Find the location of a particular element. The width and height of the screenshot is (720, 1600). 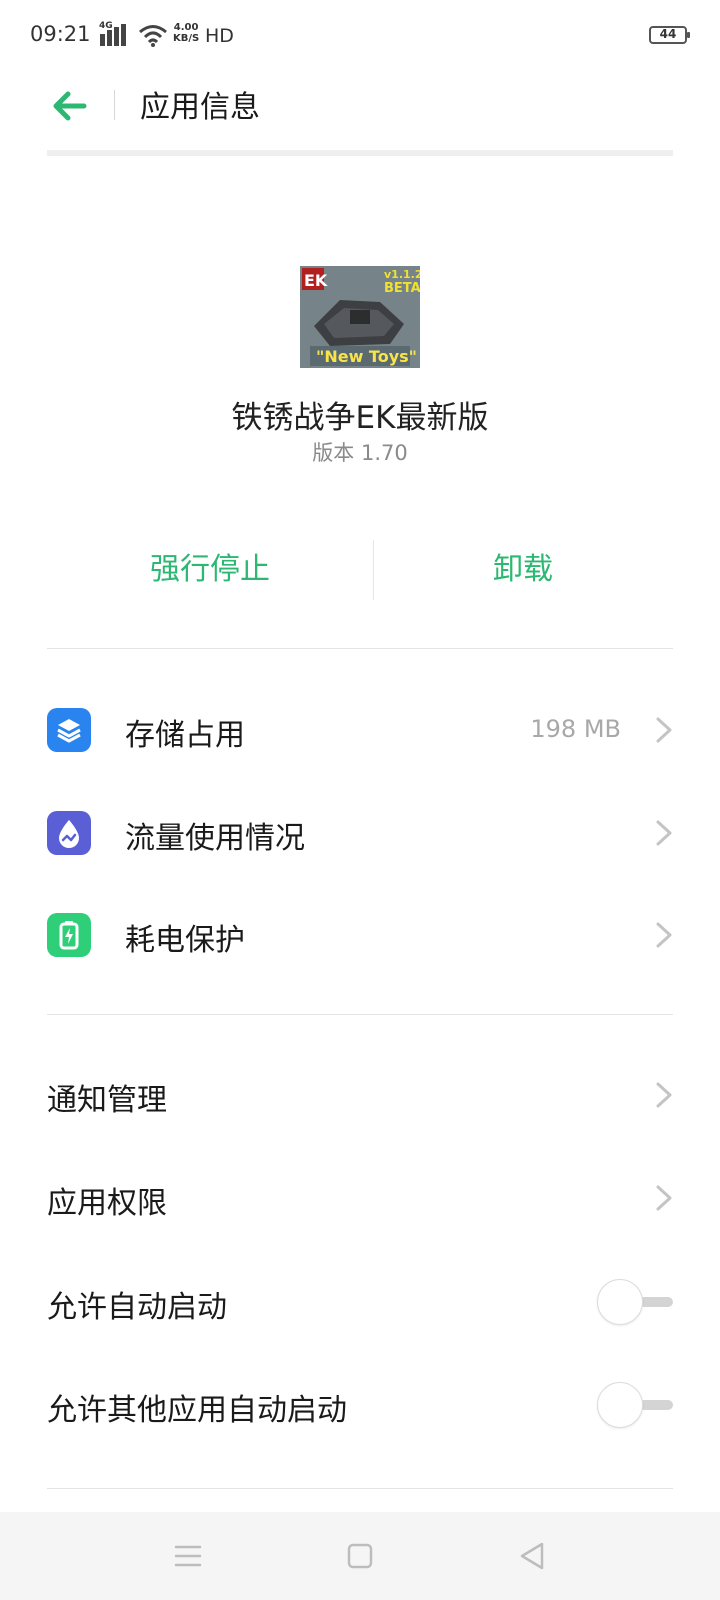

power-protection-label: 耗电保护 is located at coordinates (185, 940).